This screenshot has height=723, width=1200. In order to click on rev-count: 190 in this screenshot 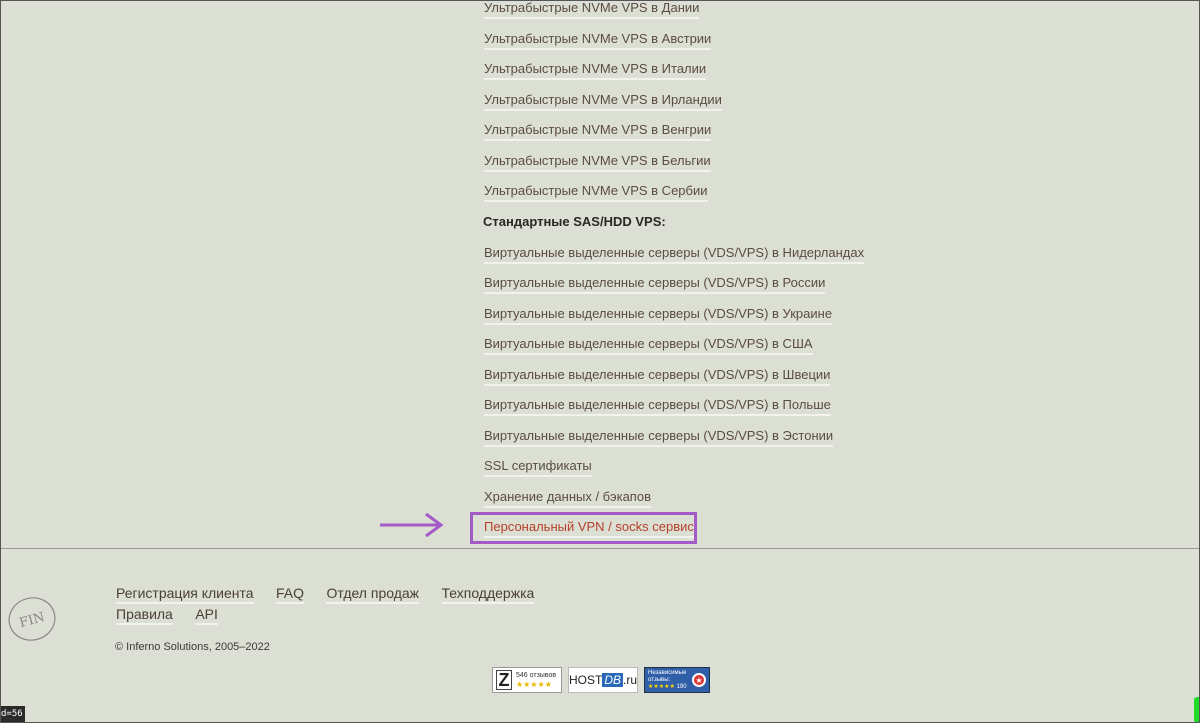, I will do `click(681, 686)`.